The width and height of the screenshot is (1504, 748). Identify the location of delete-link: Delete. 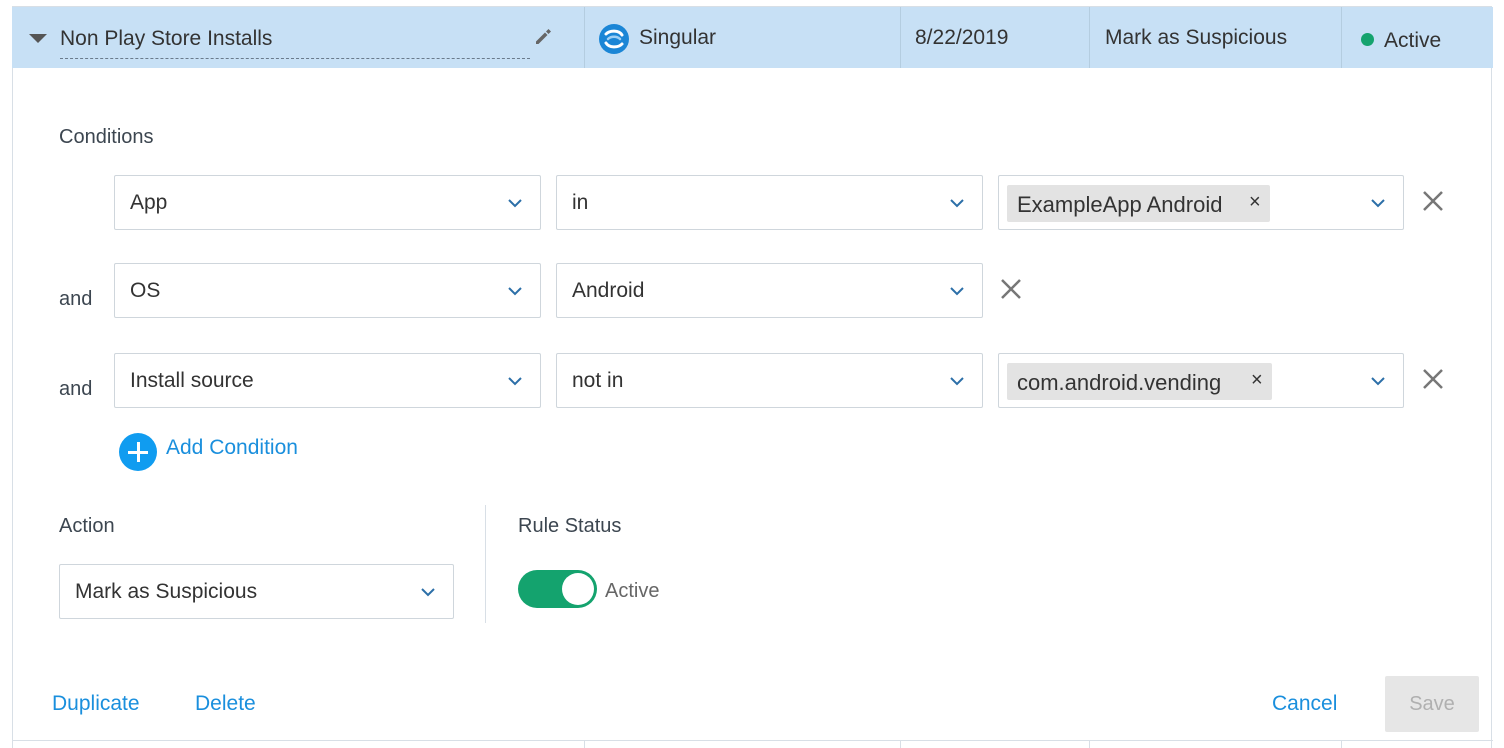
(225, 704).